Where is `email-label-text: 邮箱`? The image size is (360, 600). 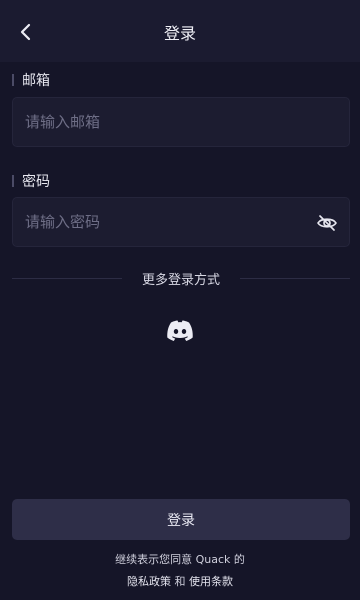
email-label-text: 邮箱 is located at coordinates (36, 81).